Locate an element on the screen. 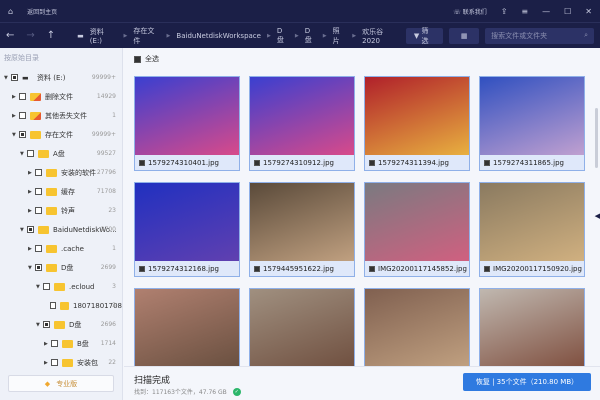  scrollbar is located at coordinates (596, 138).